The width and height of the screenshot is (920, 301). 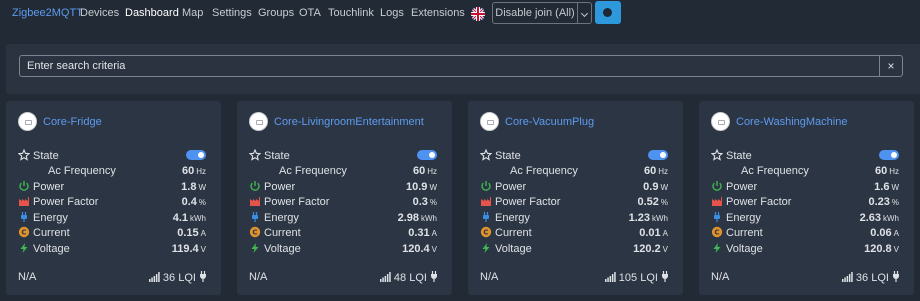 What do you see at coordinates (884, 233) in the screenshot?
I see `row-value: 0.06 A` at bounding box center [884, 233].